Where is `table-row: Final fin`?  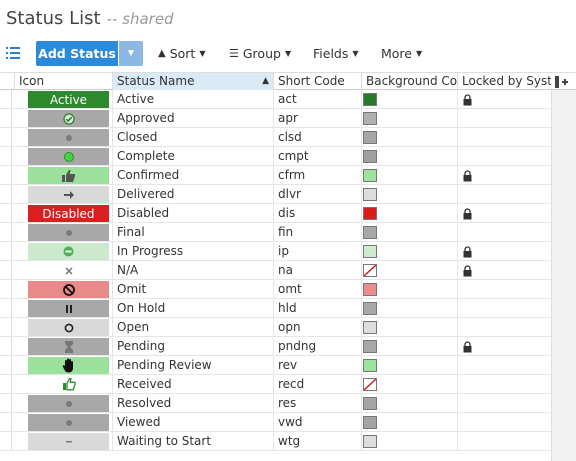 table-row: Final fin is located at coordinates (275, 232).